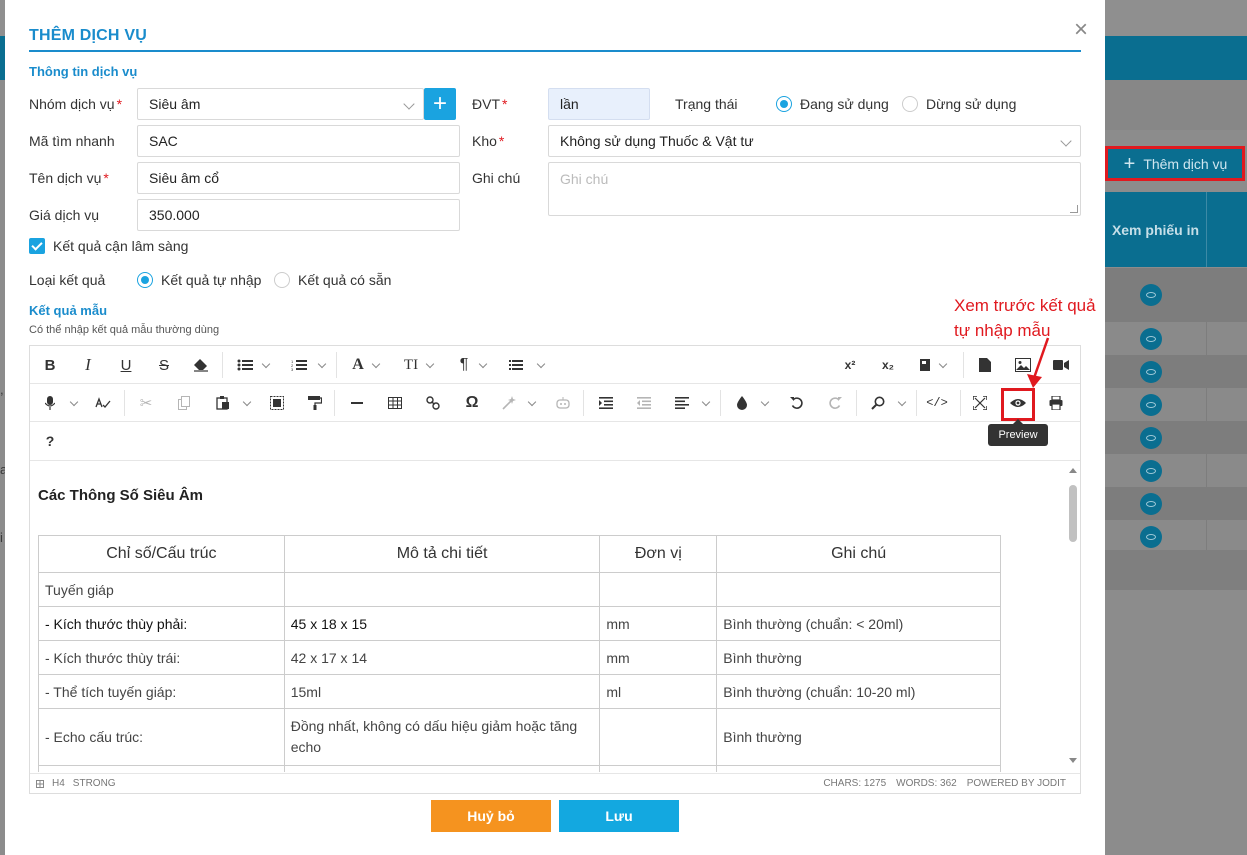  I want to click on table-cell: Bình thường (chuẩn: 10-20 ml), so click(858, 691).